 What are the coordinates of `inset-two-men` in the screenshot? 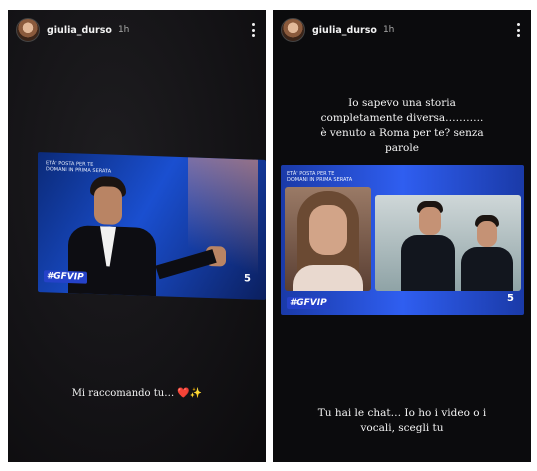 It's located at (448, 243).